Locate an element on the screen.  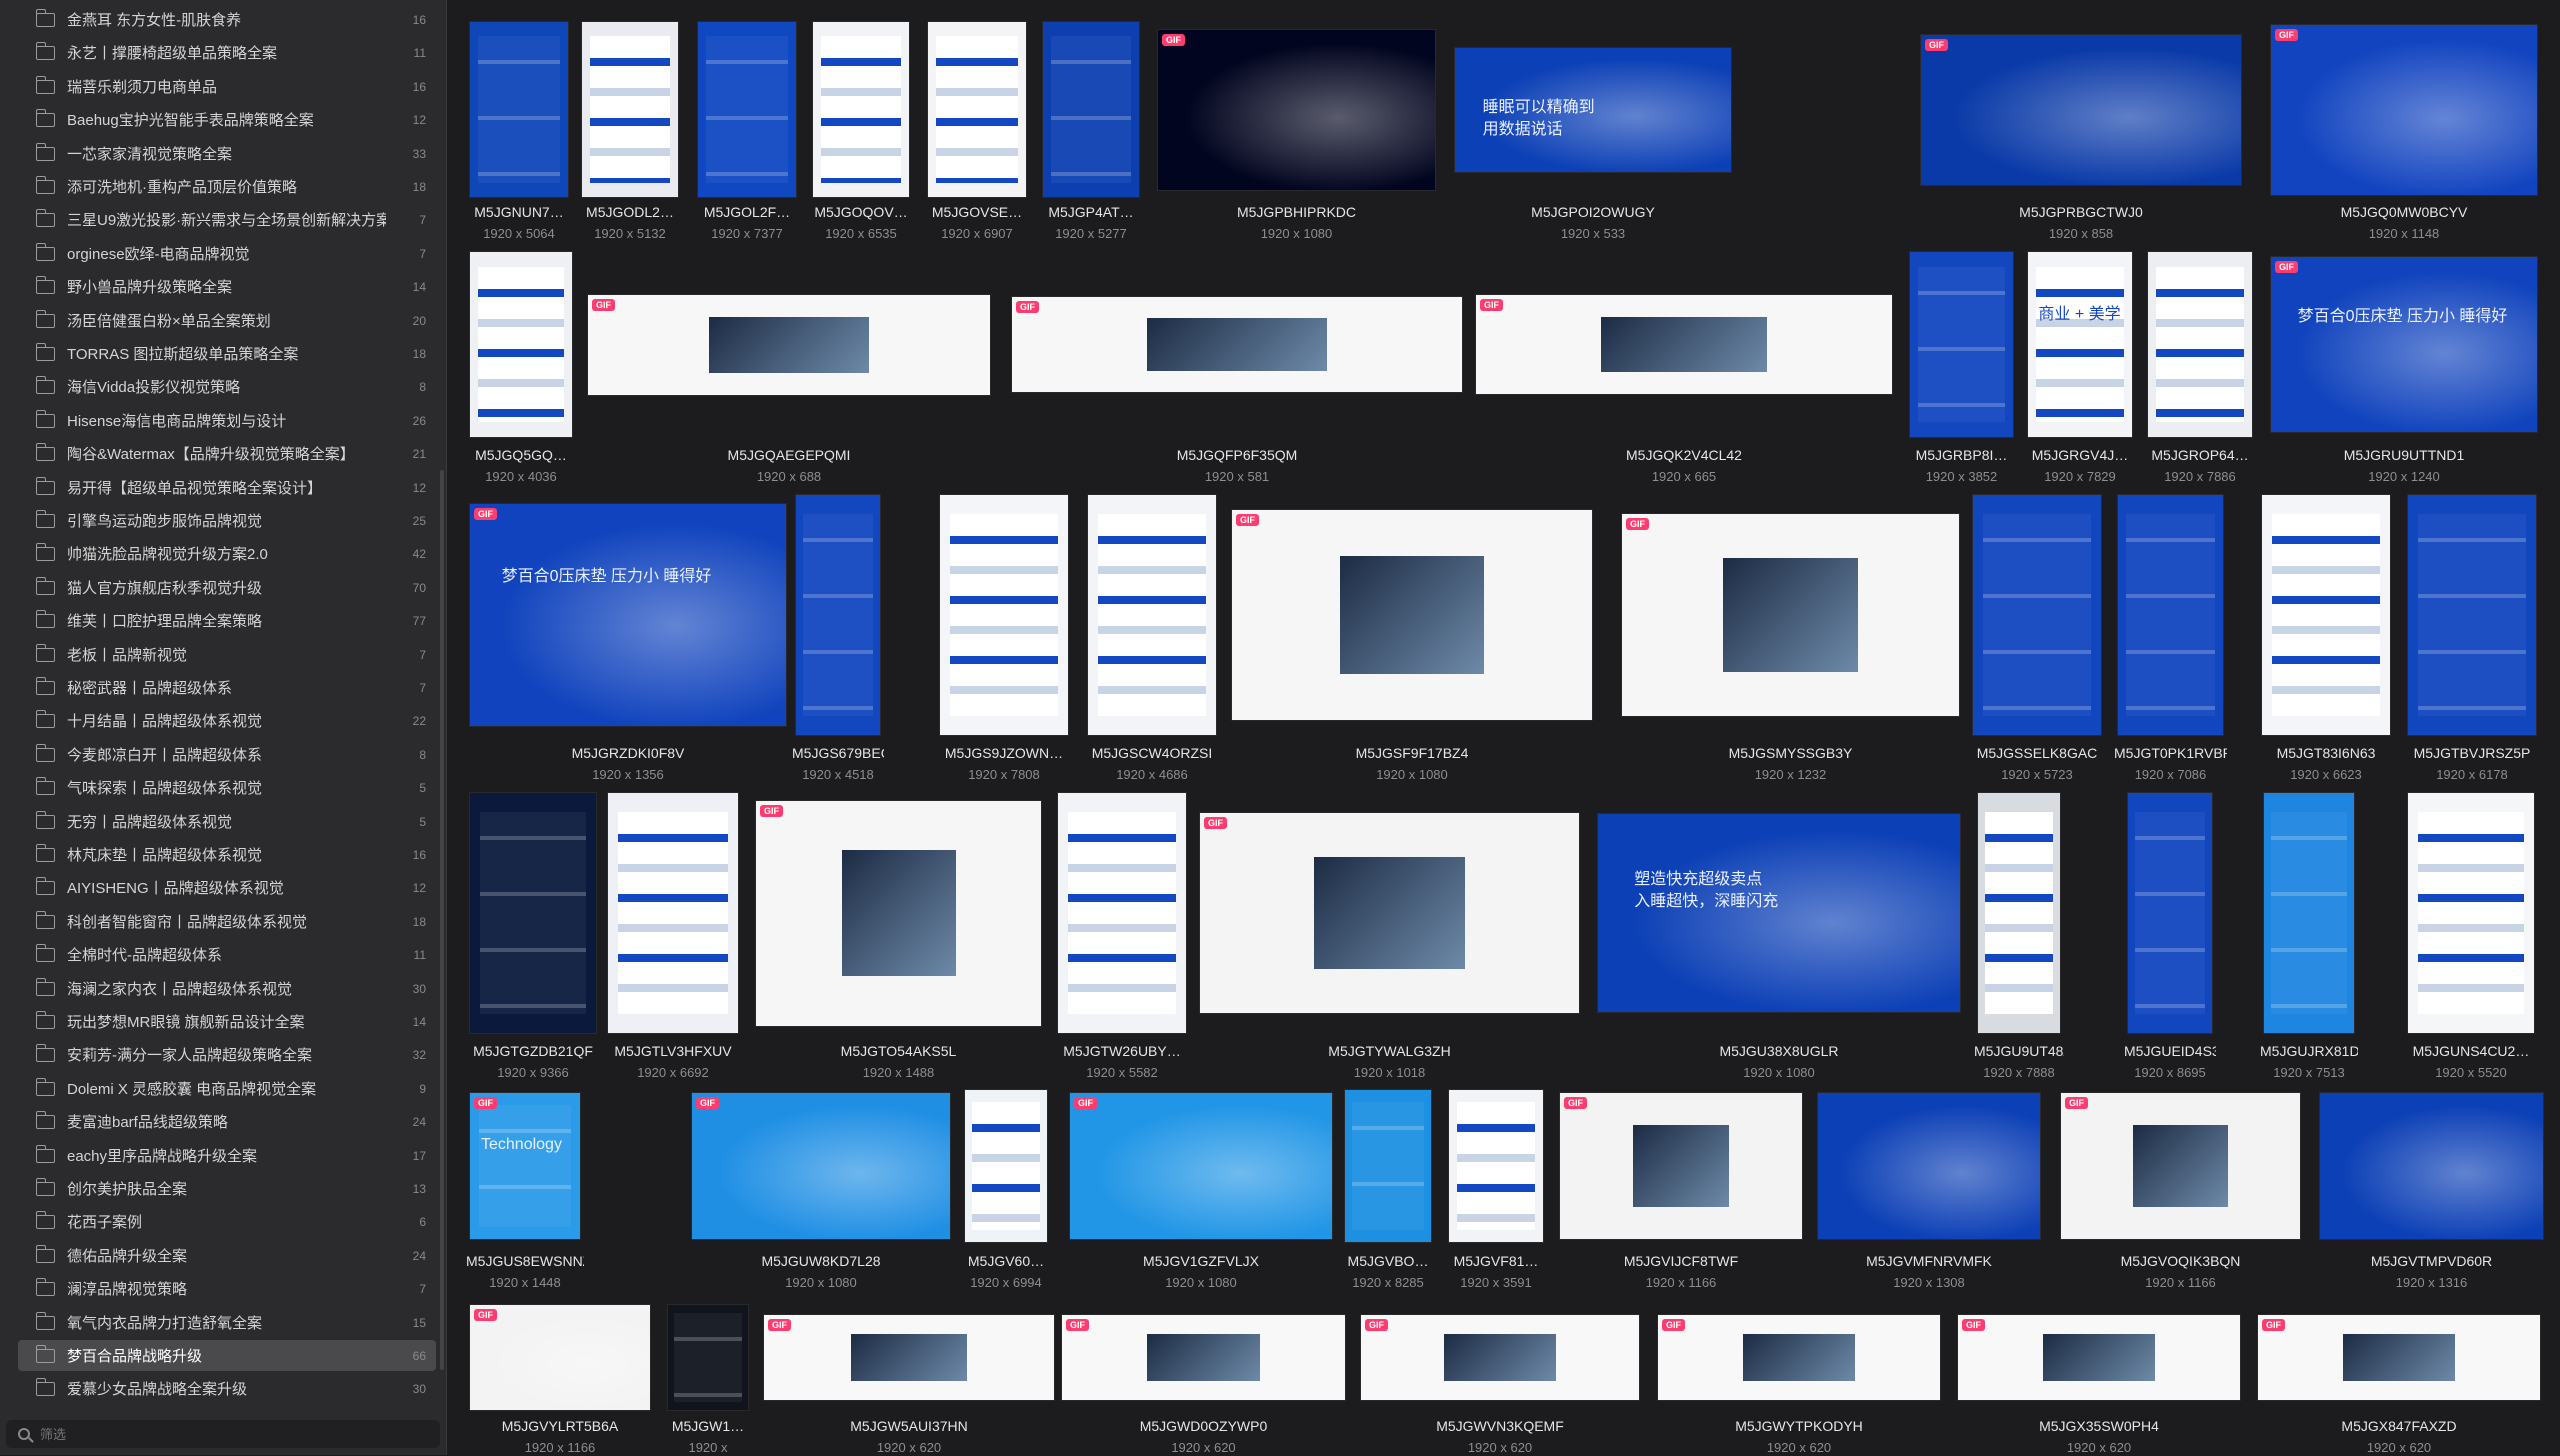
asset-tile: GIF M5JGTYWALG3ZH 1920 x 1018 is located at coordinates (1389, 947).